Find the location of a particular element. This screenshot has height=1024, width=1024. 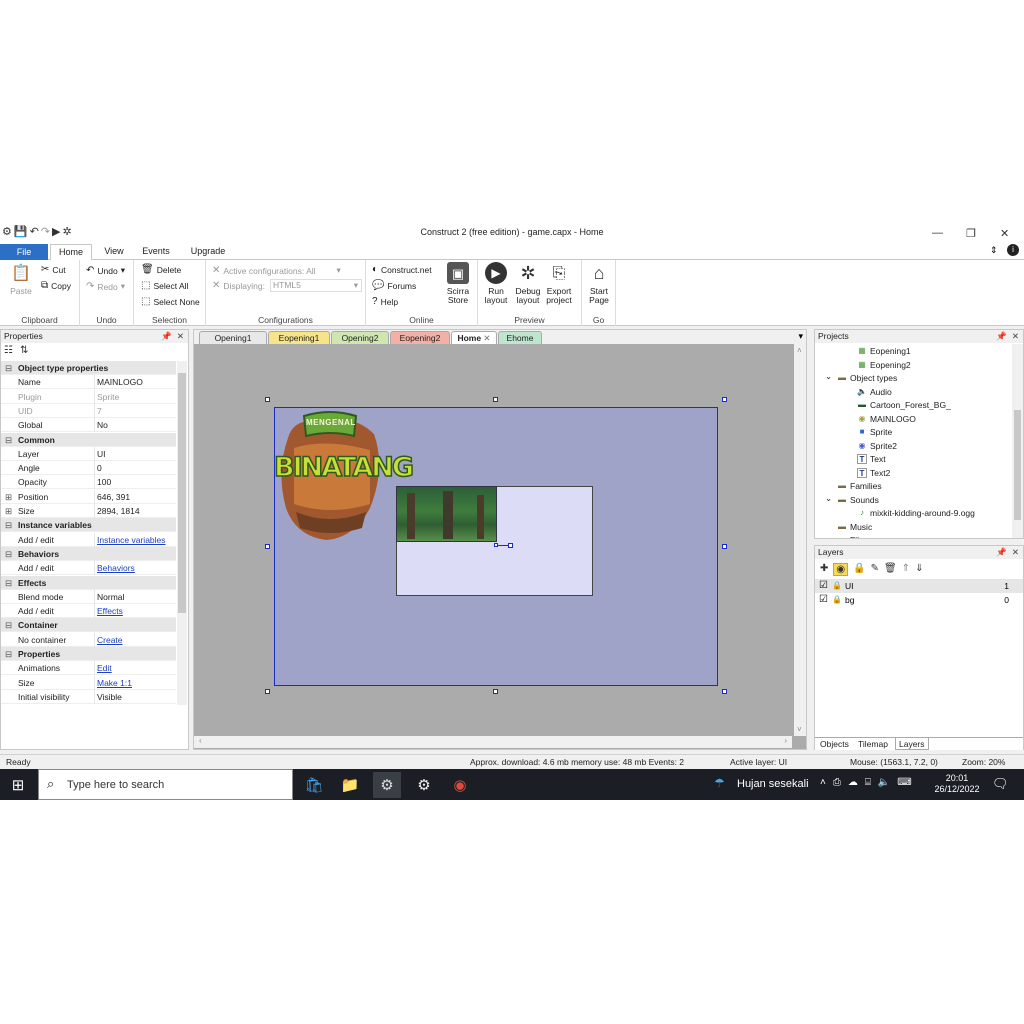

store-app-icon: 🛍 is located at coordinates (314, 785).